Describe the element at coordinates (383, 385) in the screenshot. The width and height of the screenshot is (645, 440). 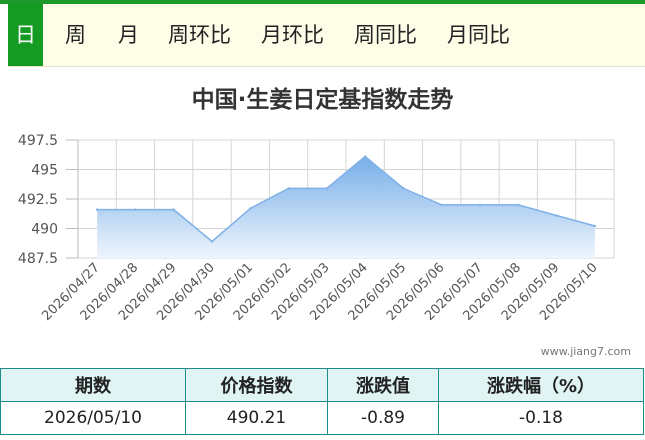
I see `header-change-value: 涨跌值` at that location.